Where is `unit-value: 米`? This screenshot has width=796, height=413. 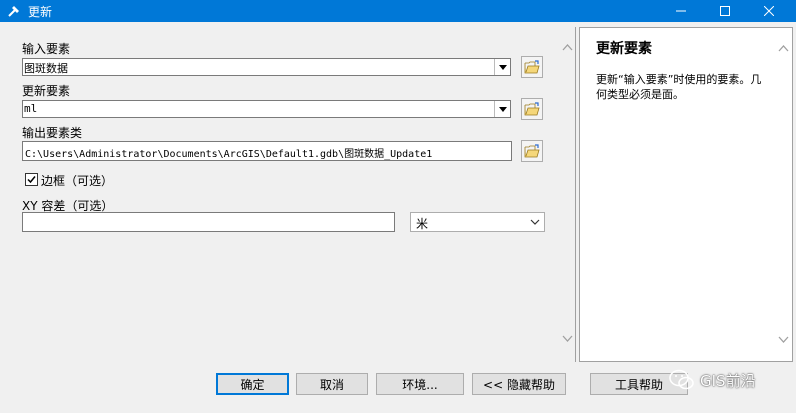 unit-value: 米 is located at coordinates (422, 224).